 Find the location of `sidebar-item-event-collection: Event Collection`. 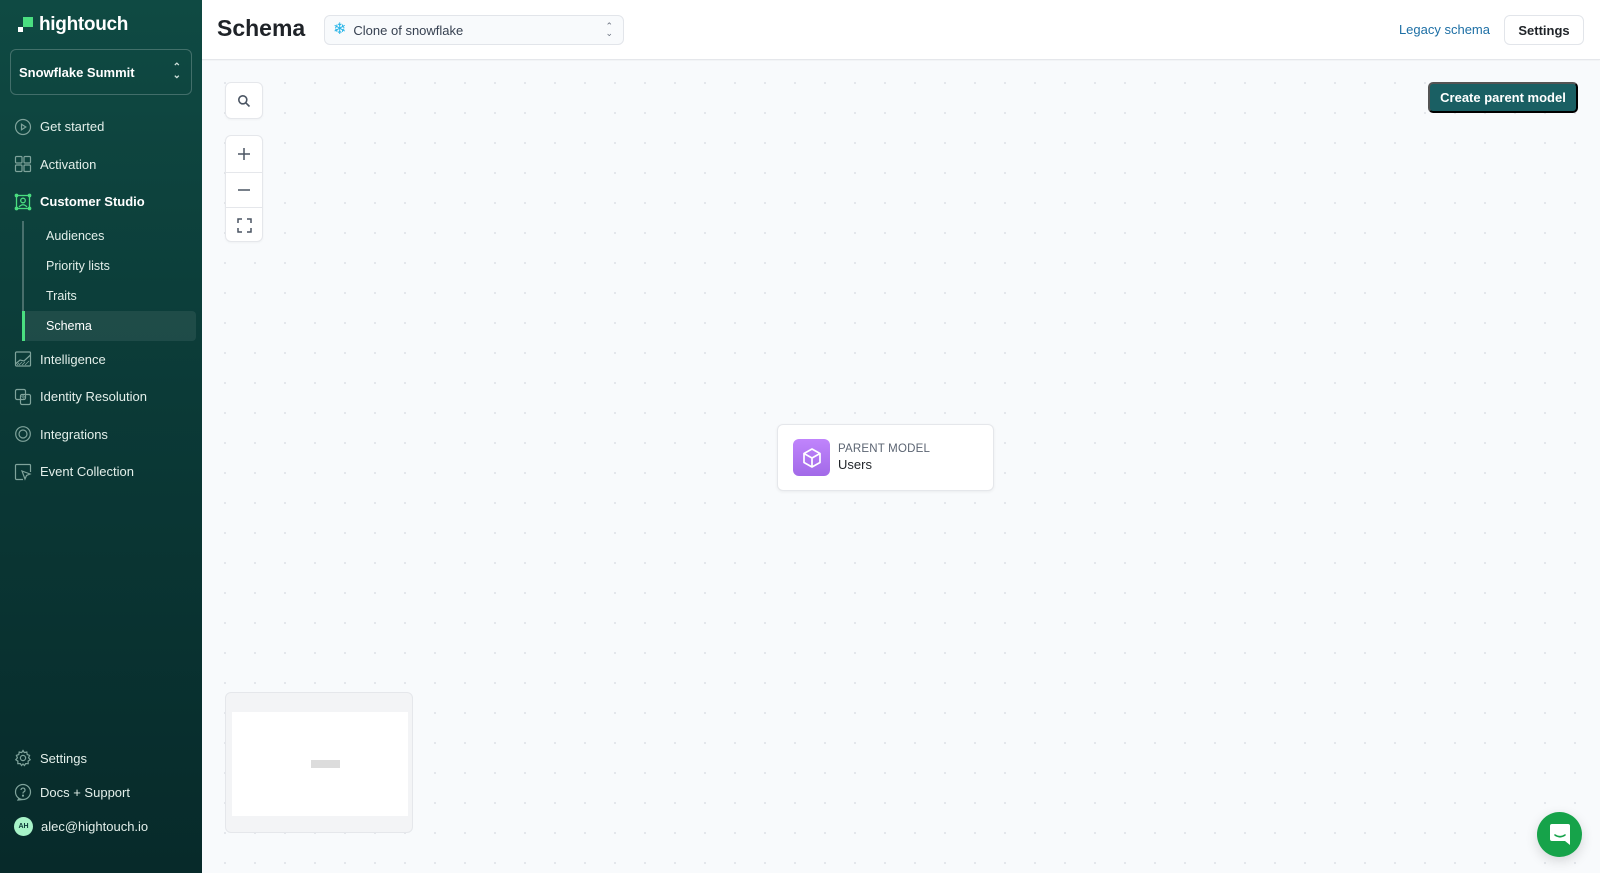

sidebar-item-event-collection: Event Collection is located at coordinates (101, 472).